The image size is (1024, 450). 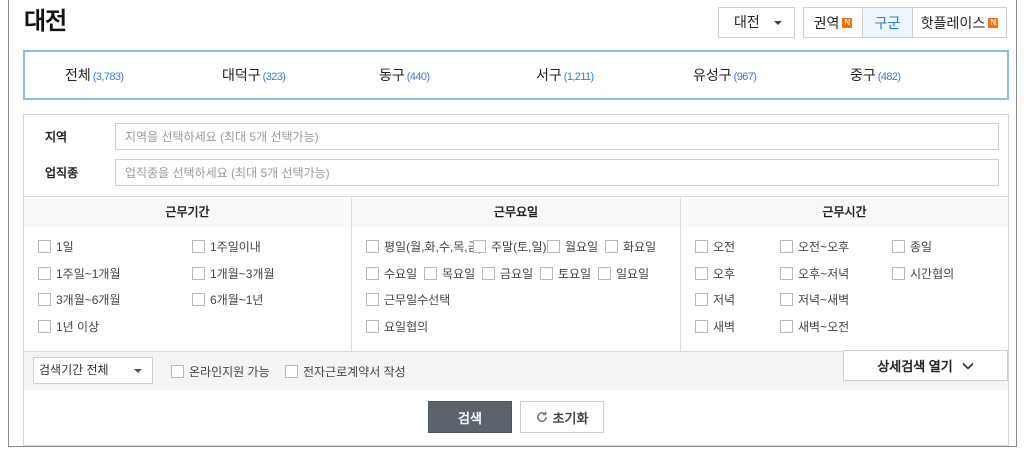 What do you see at coordinates (103, 75) in the screenshot?
I see `district-item-all: 전체 (3,783)` at bounding box center [103, 75].